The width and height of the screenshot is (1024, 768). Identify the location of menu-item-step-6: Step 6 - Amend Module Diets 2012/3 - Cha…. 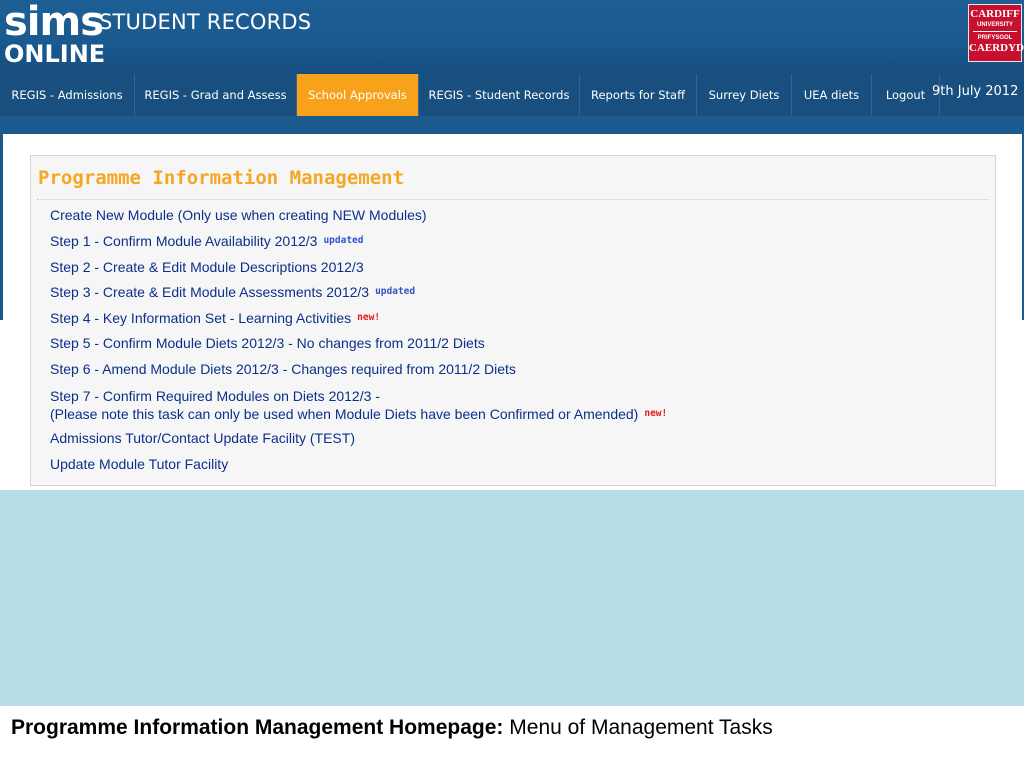
(283, 369).